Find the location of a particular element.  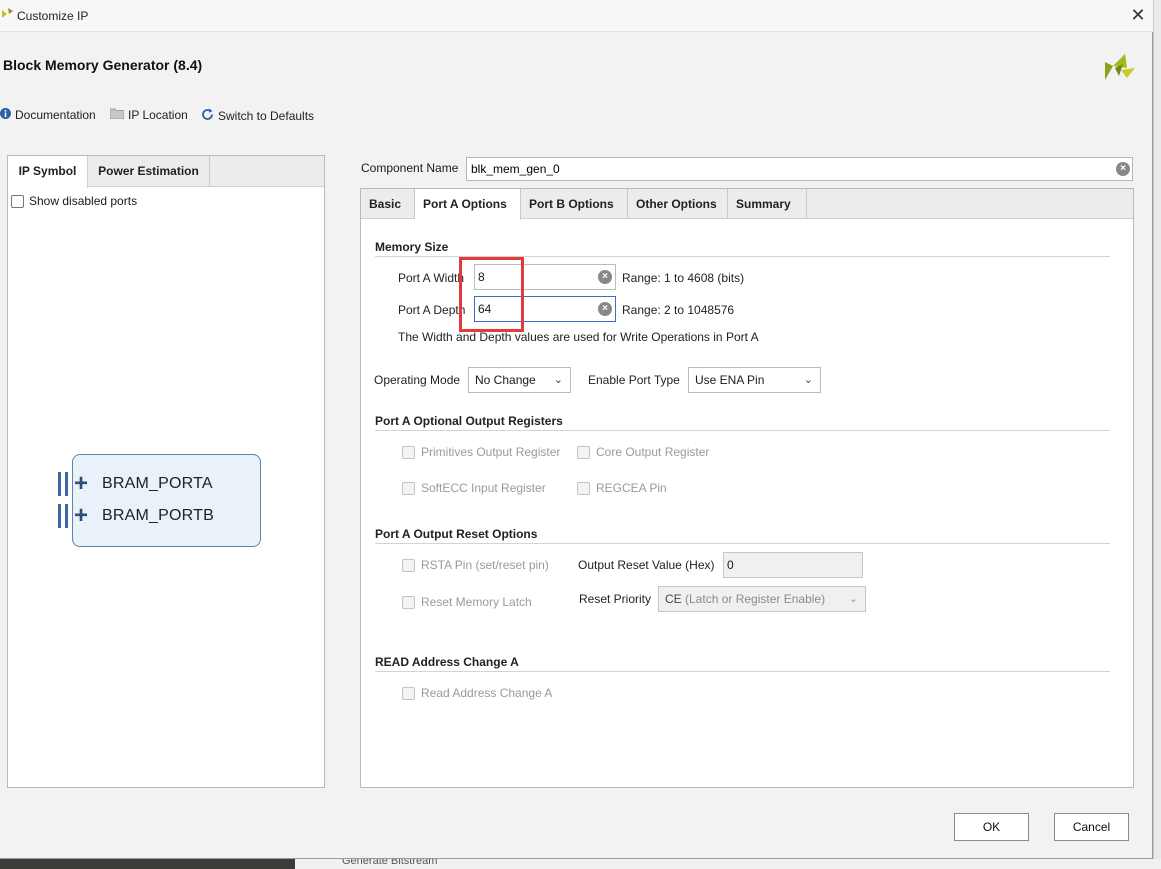

reset-memory-latch-option: Reset Memory Latch is located at coordinates (467, 602).